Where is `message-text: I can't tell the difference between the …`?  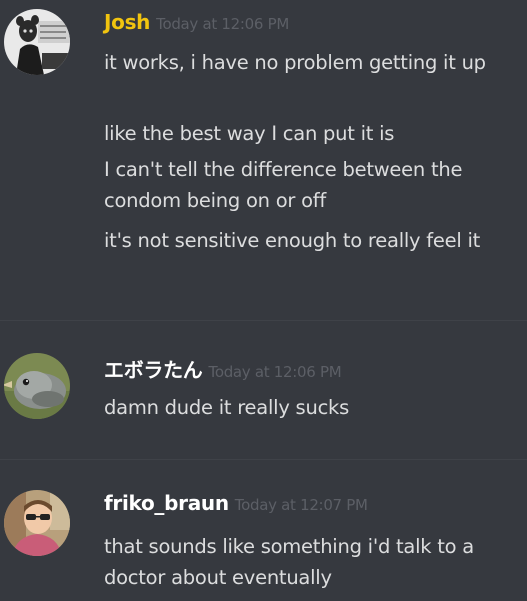 message-text: I can't tell the difference between the … is located at coordinates (283, 185).